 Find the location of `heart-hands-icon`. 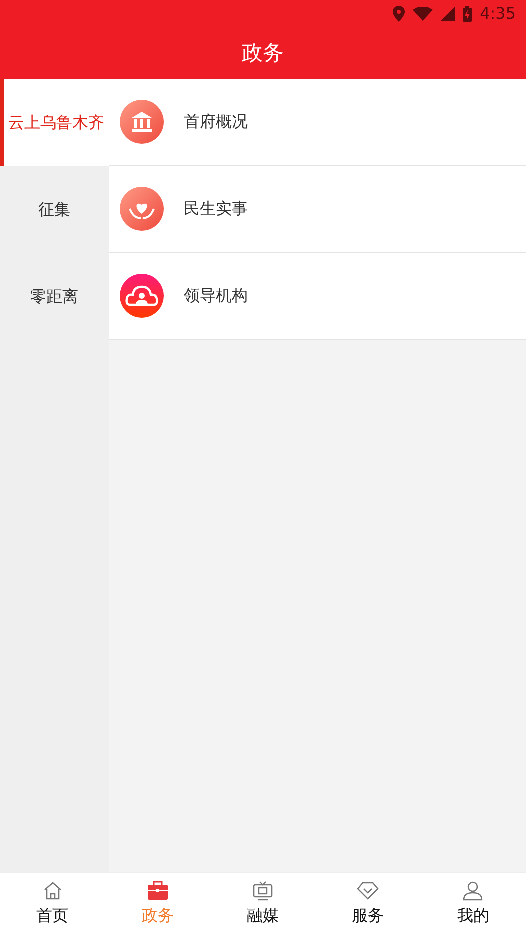

heart-hands-icon is located at coordinates (142, 209).